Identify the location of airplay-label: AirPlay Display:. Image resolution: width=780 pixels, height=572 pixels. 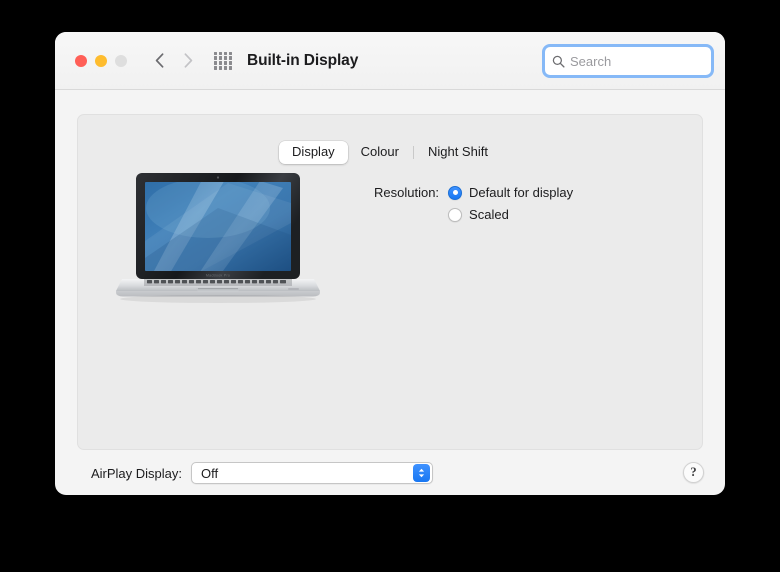
(136, 473).